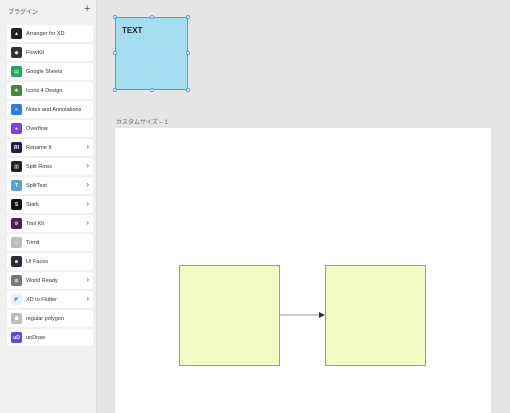 The height and width of the screenshot is (413, 510). I want to click on connector-arrow, so click(303, 315).